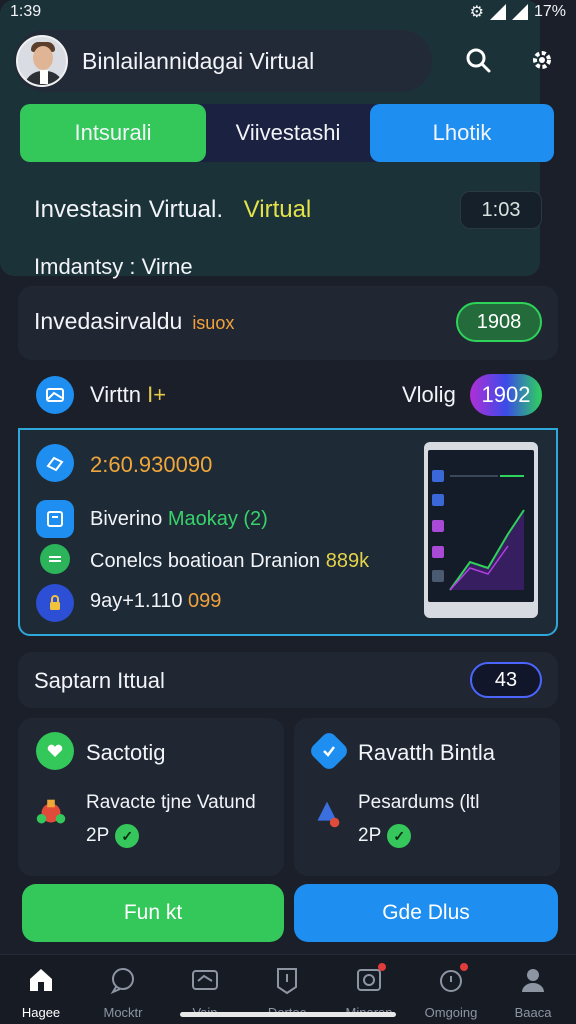 This screenshot has height=1024, width=576. Describe the element at coordinates (123, 980) in the screenshot. I see `chat-icon` at that location.